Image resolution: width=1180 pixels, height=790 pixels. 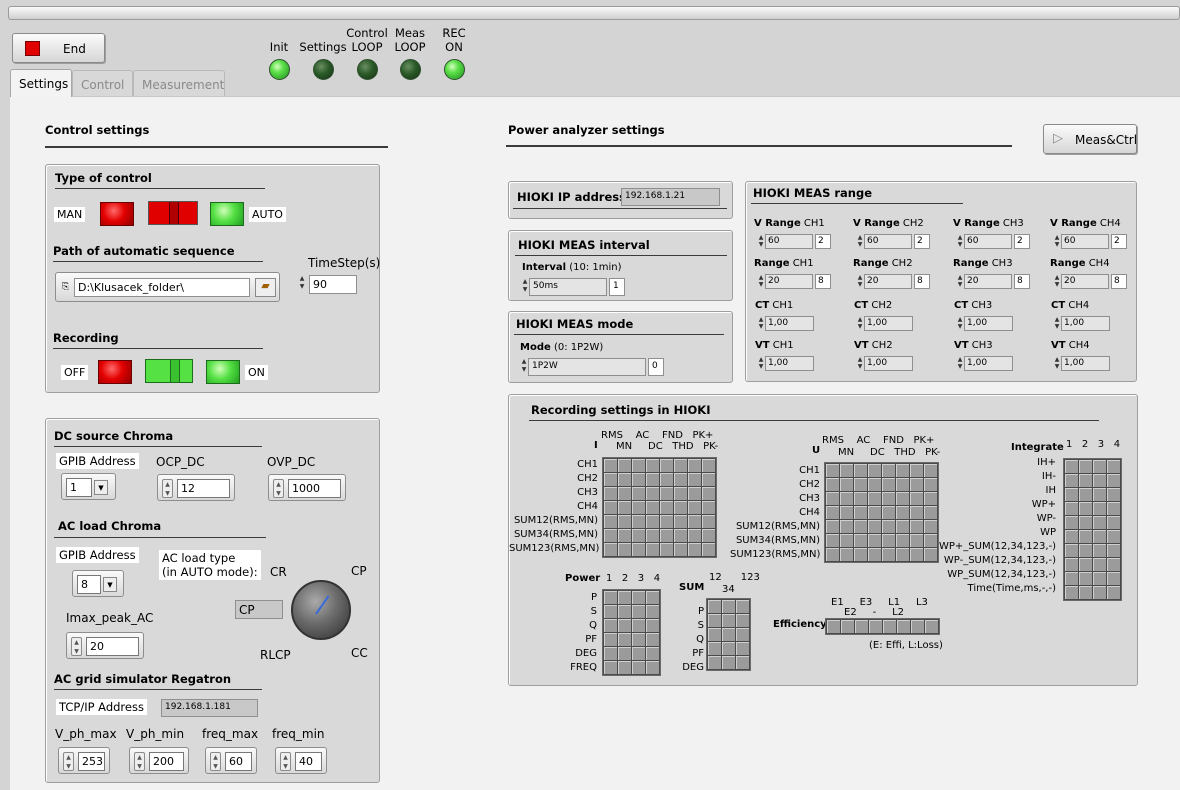 What do you see at coordinates (314, 488) in the screenshot?
I see `ovp-value: 1000` at bounding box center [314, 488].